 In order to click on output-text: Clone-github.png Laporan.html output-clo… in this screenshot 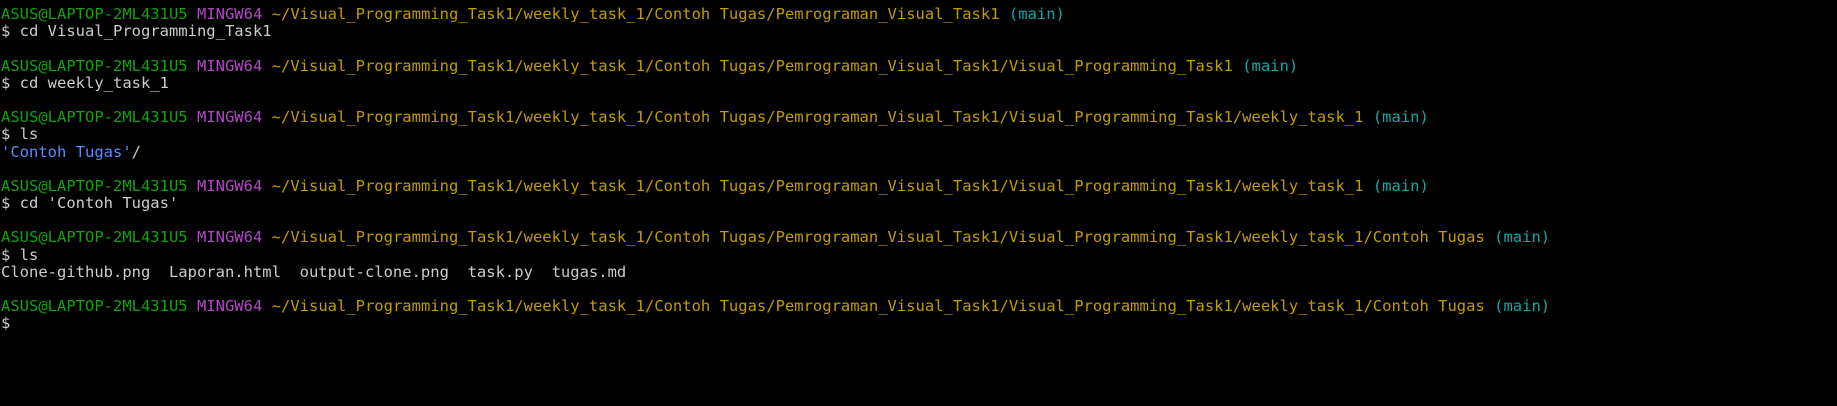, I will do `click(314, 271)`.